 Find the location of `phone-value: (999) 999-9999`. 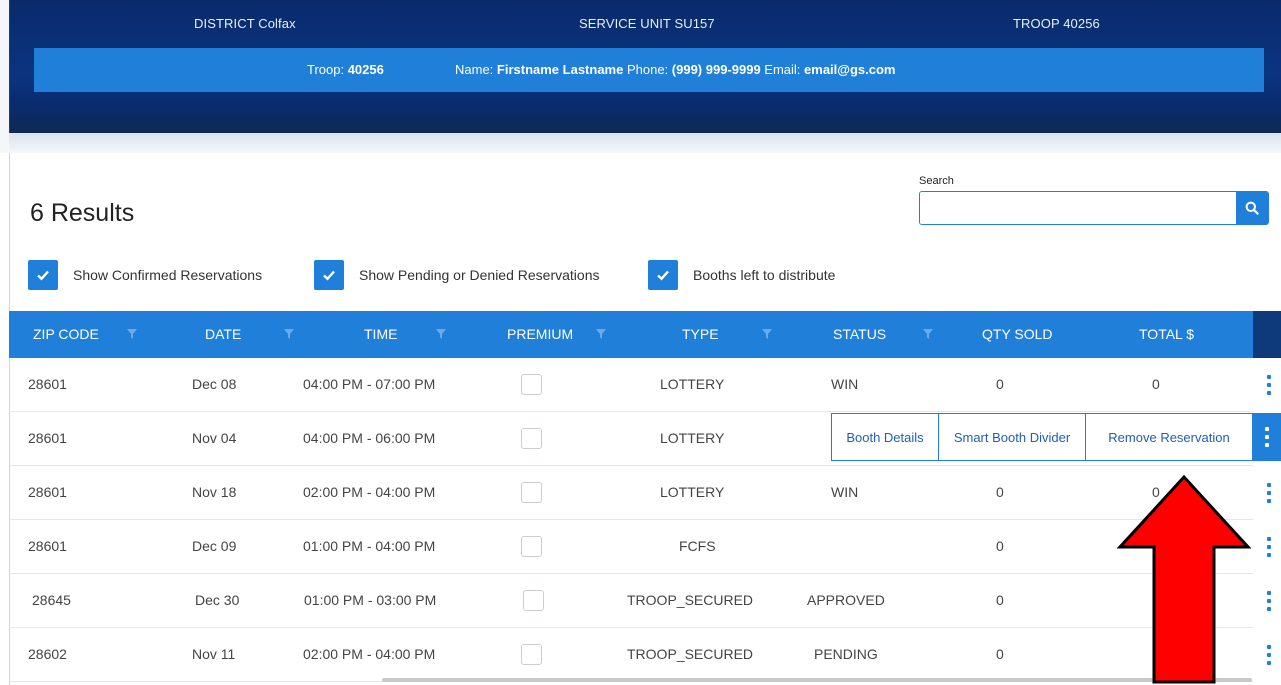

phone-value: (999) 999-9999 is located at coordinates (716, 69).